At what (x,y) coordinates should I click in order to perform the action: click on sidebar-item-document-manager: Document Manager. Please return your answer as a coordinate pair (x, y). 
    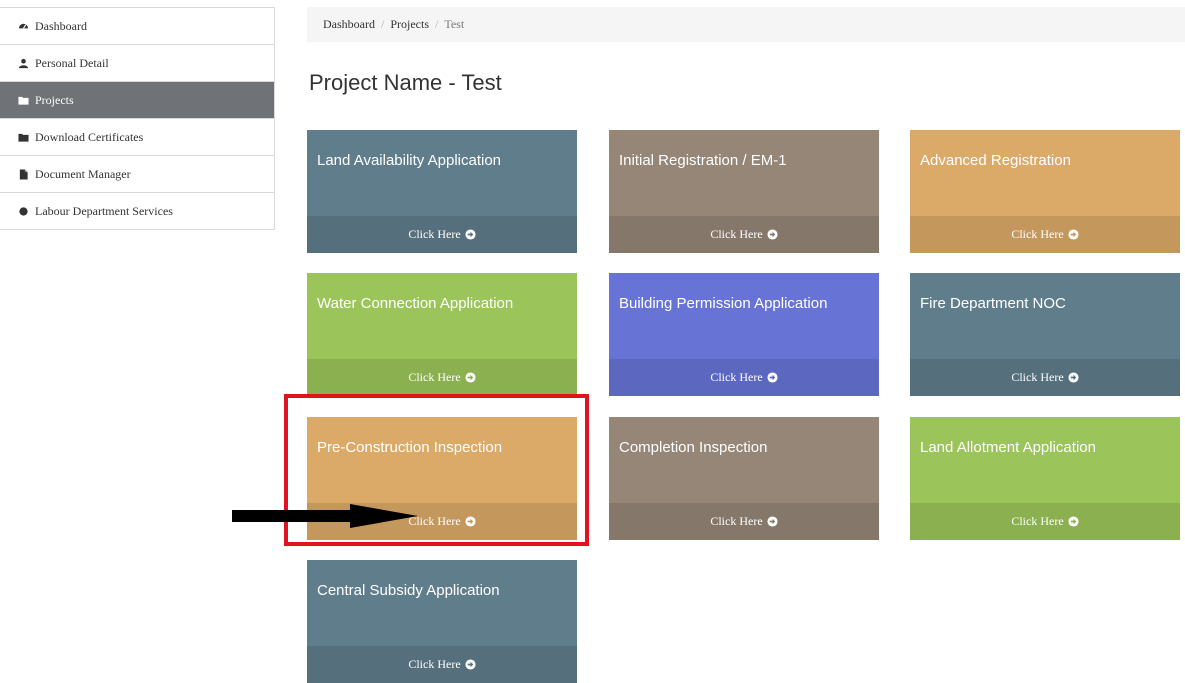
    Looking at the image, I should click on (137, 174).